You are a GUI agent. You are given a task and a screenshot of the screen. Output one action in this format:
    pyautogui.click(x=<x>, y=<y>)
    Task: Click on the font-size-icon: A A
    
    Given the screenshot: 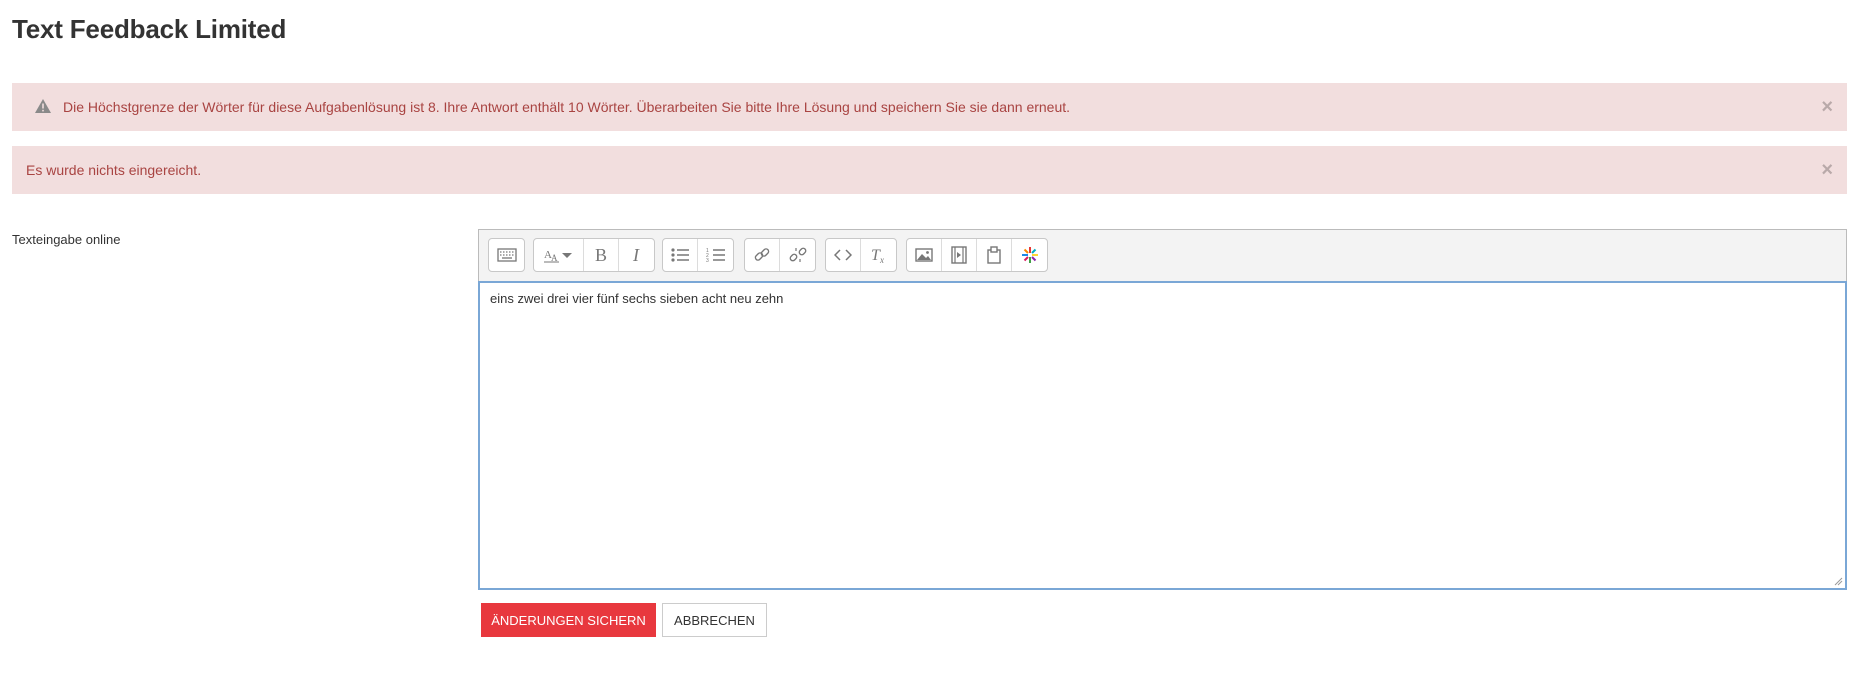 What is the action you would take?
    pyautogui.click(x=559, y=255)
    